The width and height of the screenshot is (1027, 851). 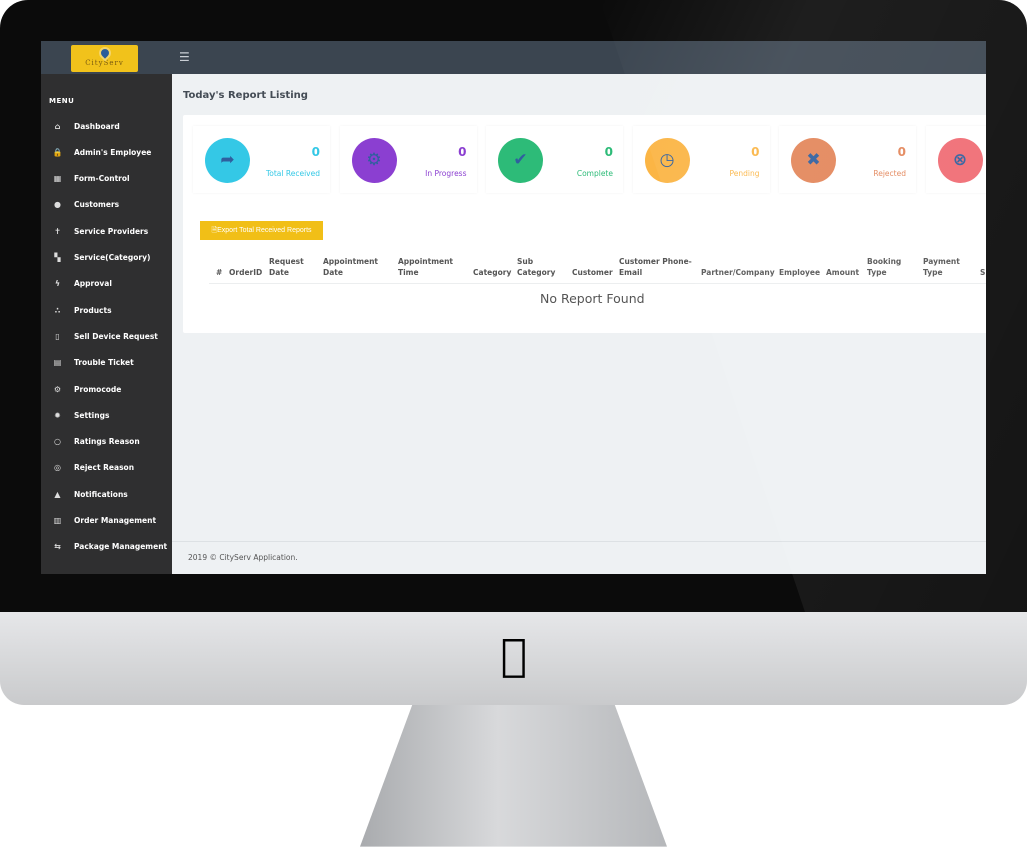 I want to click on sidebar-item-reject-reason: ◎ Reject Reason, so click(x=106, y=468).